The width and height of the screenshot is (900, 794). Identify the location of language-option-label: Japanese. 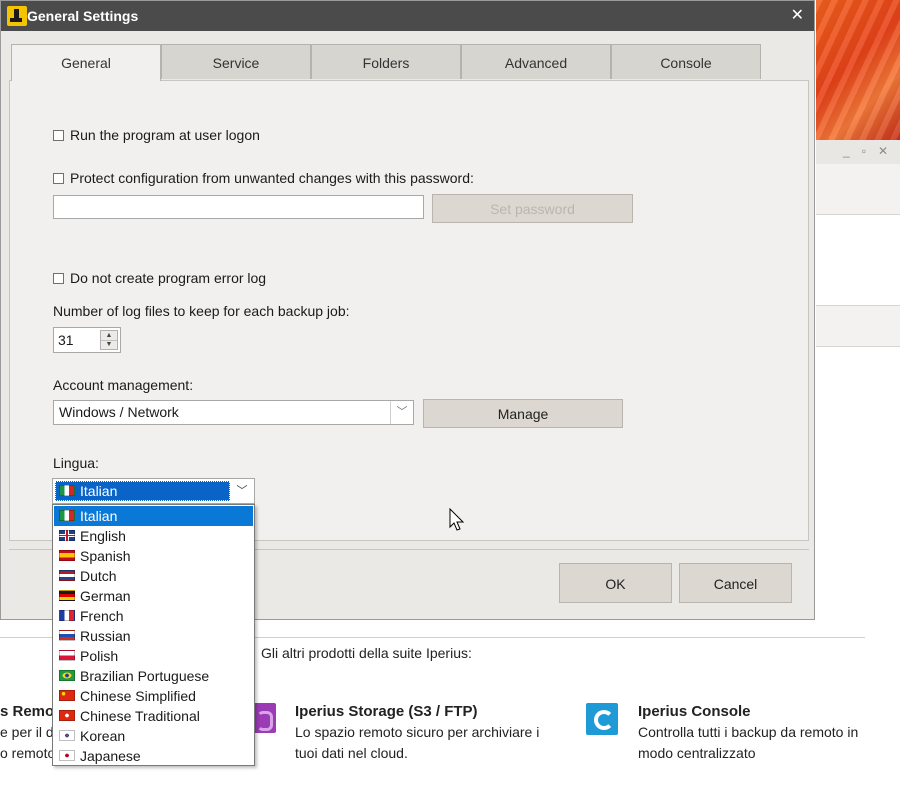
(110, 756).